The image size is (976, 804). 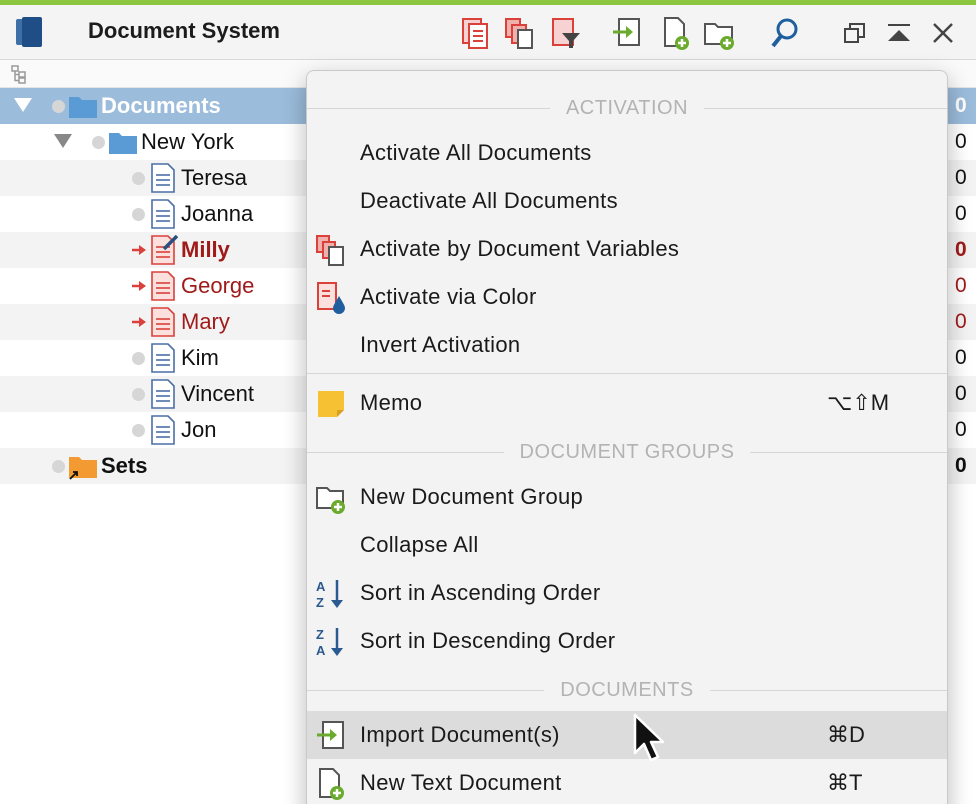 I want to click on menu-section-activation: ACTIVATION, so click(x=627, y=108).